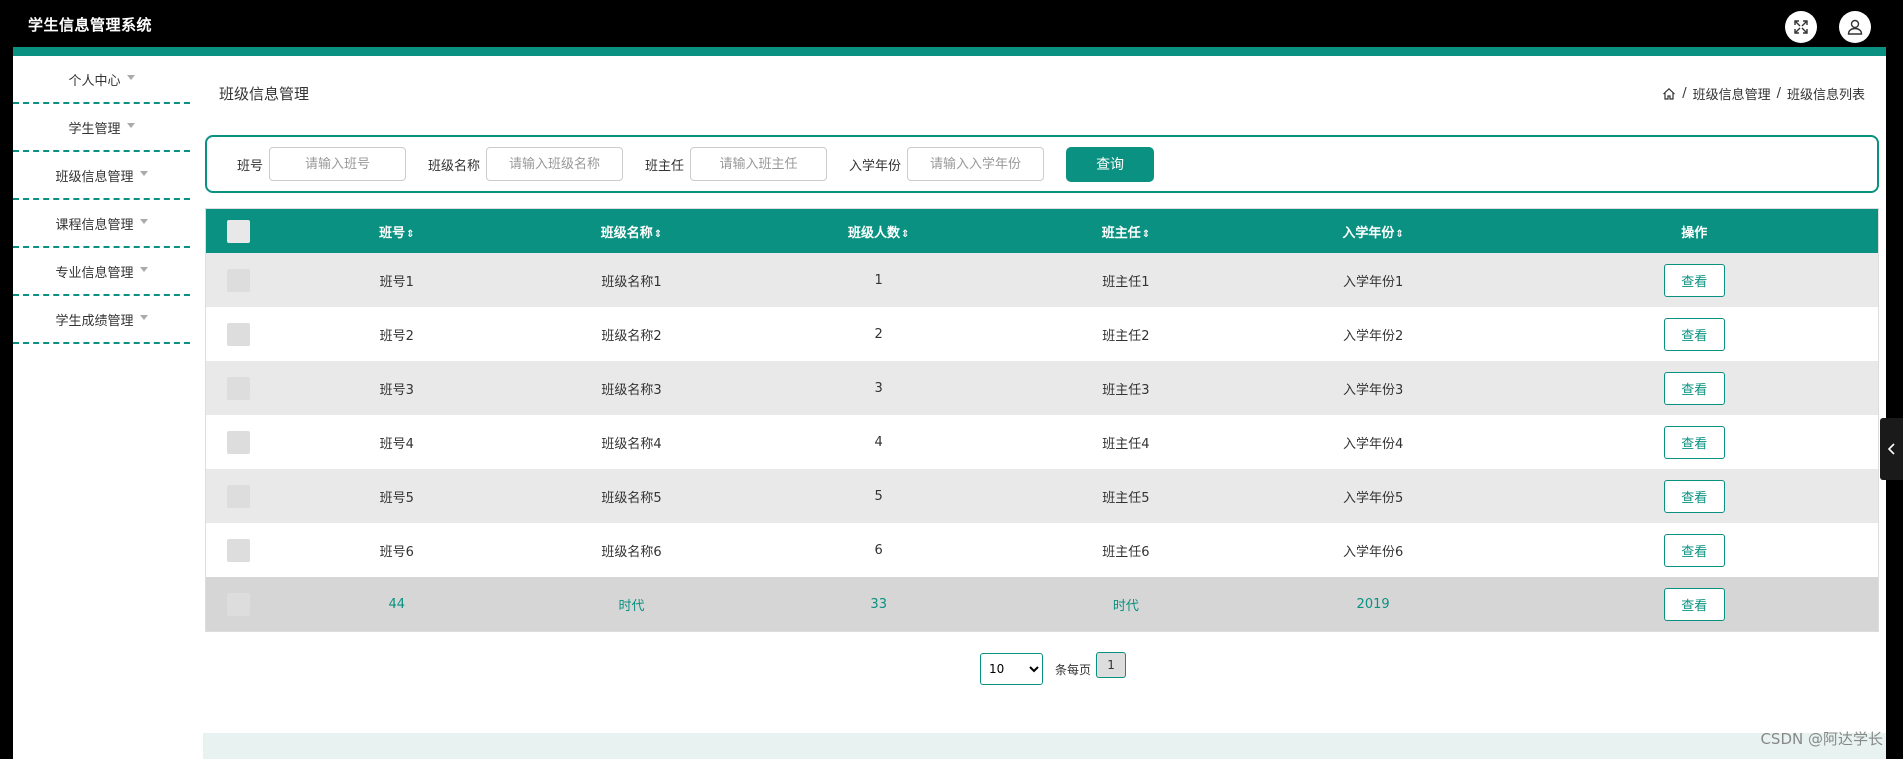 The height and width of the screenshot is (759, 1903). What do you see at coordinates (631, 552) in the screenshot?
I see `cell-class-name: 班级名称6` at bounding box center [631, 552].